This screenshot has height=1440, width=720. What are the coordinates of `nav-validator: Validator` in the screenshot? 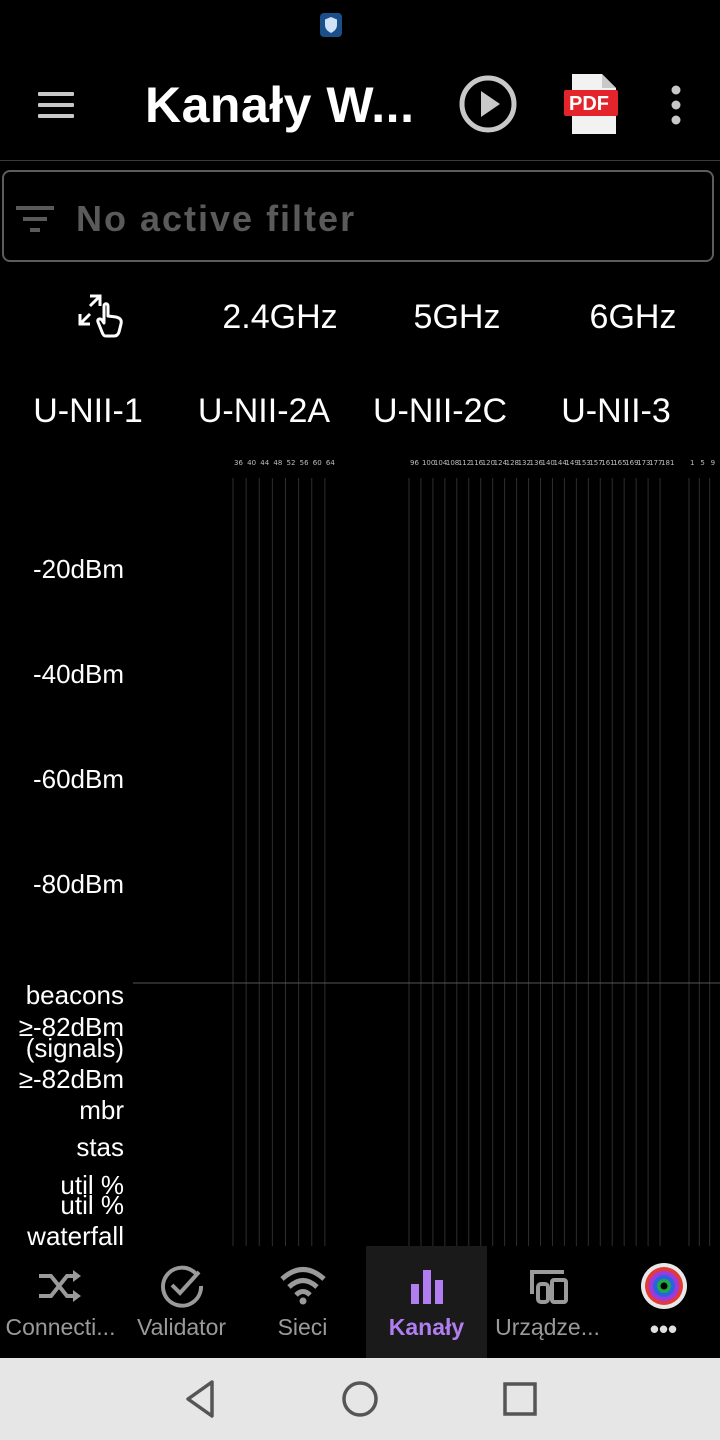 It's located at (181, 1302).